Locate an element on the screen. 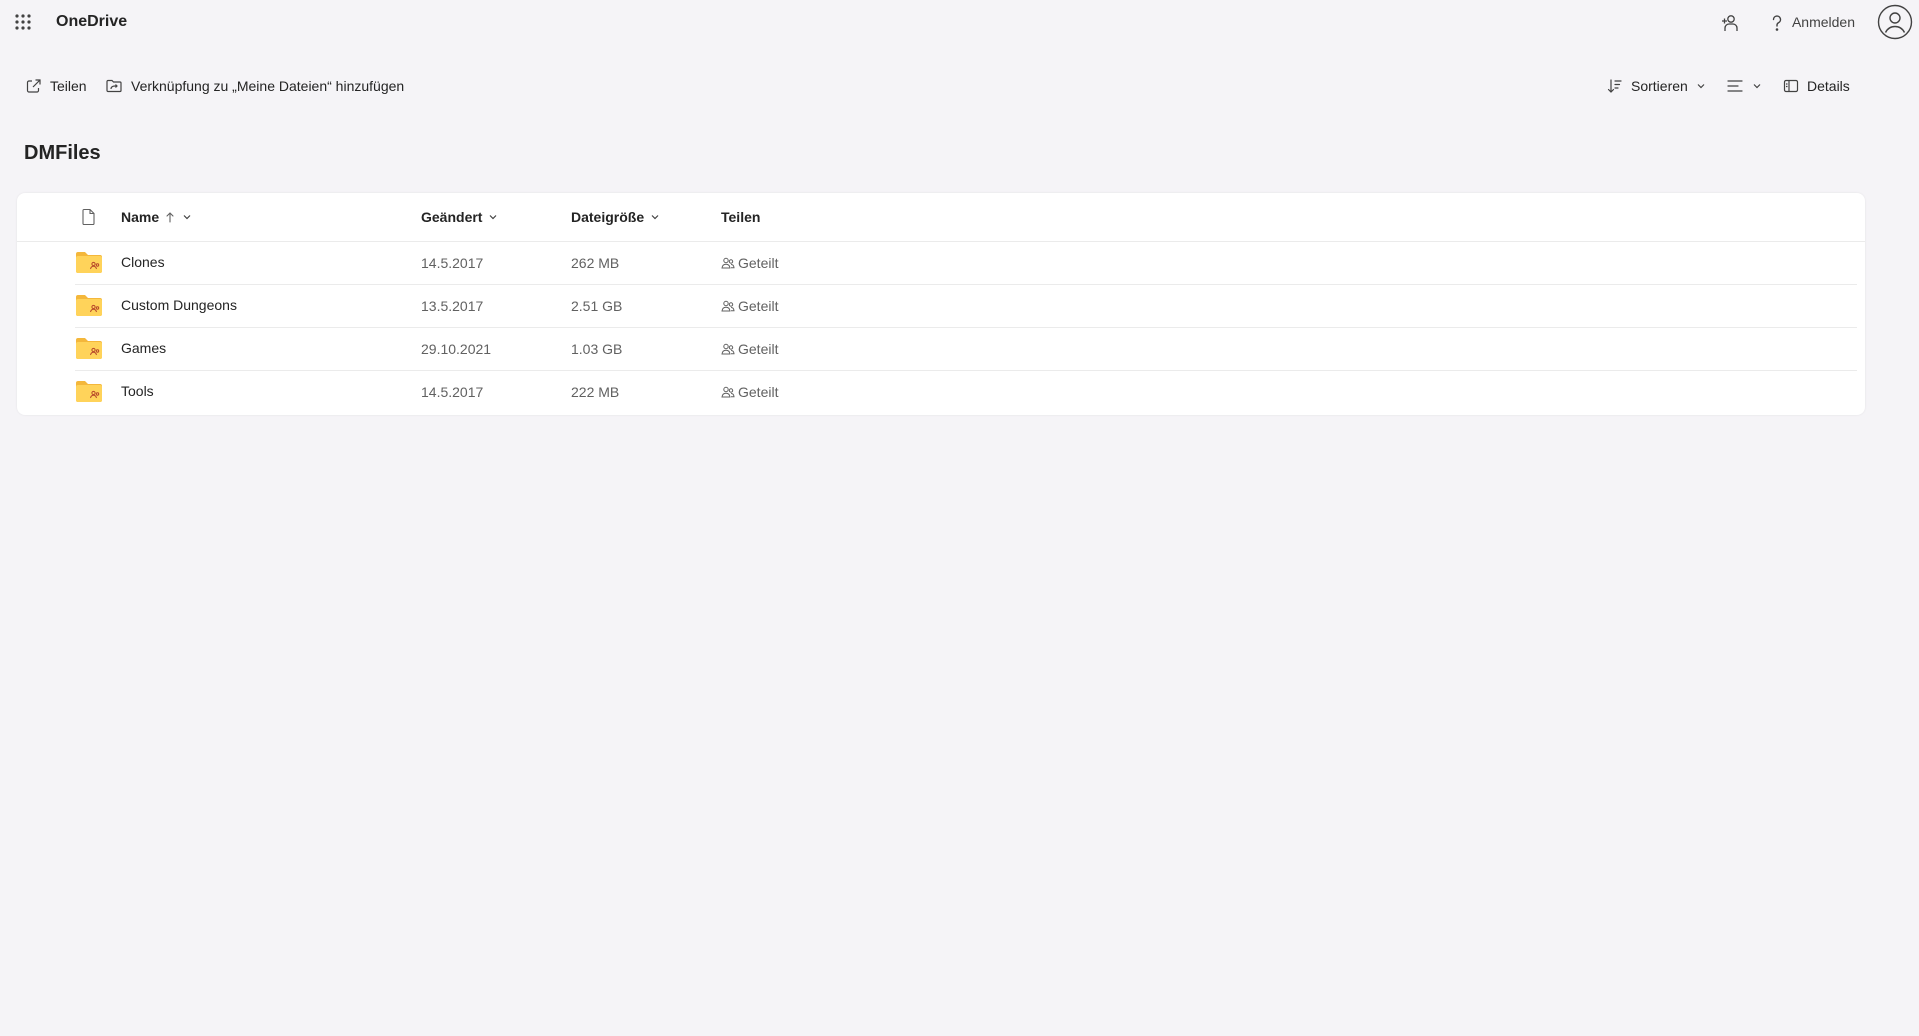 This screenshot has height=1036, width=1919. details-button: Details is located at coordinates (1816, 86).